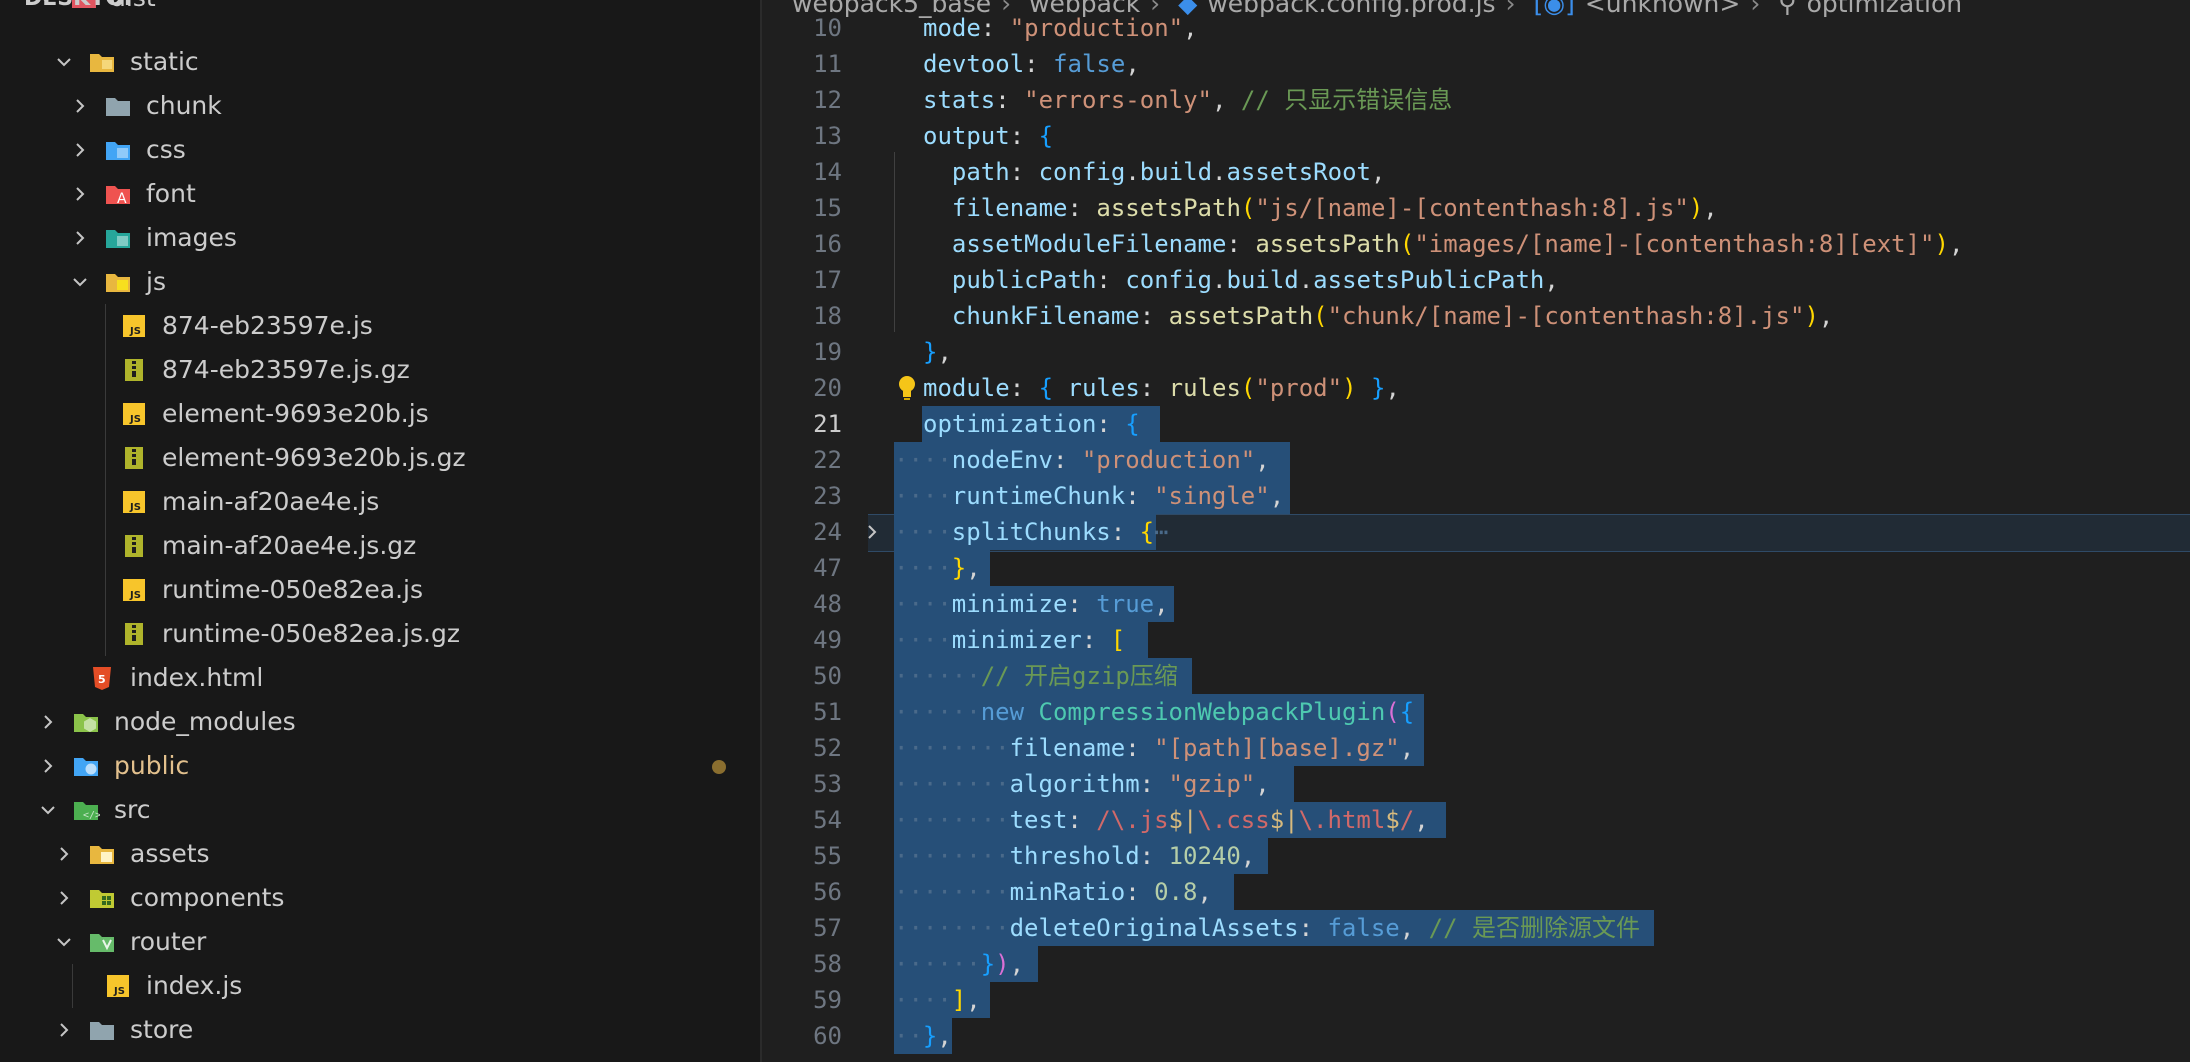 The width and height of the screenshot is (2190, 1062). I want to click on tree-item-file-js: JS runtime-050e82ea.js, so click(380, 590).